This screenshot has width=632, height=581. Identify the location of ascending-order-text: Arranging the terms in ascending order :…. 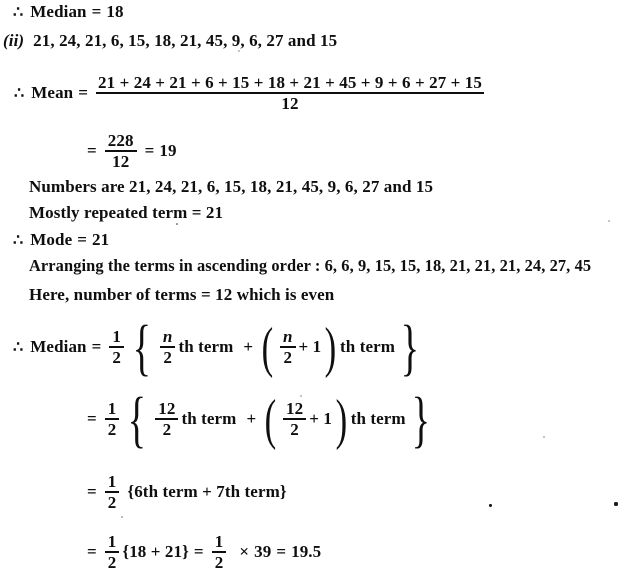
(310, 265).